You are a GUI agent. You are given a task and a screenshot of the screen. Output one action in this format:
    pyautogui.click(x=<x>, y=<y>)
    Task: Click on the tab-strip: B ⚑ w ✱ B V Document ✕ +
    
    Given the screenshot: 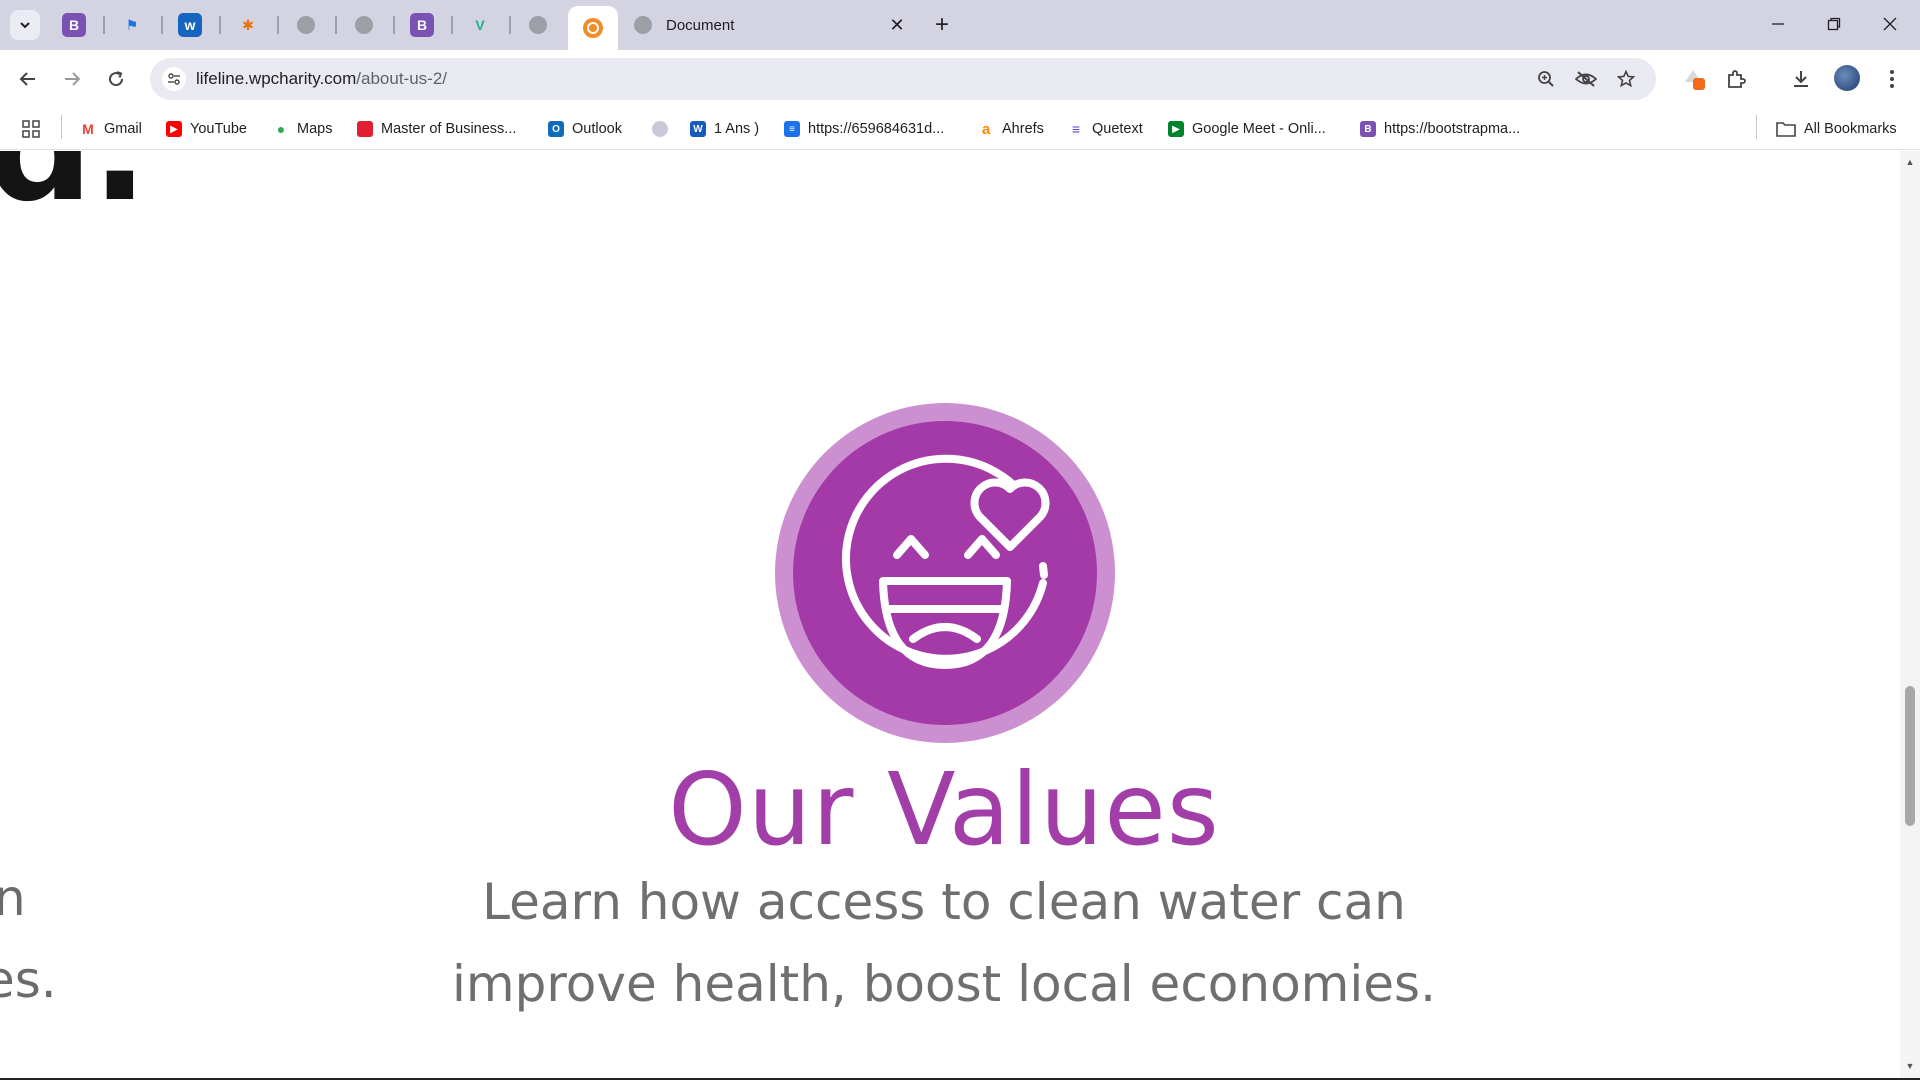 What is the action you would take?
    pyautogui.click(x=960, y=25)
    